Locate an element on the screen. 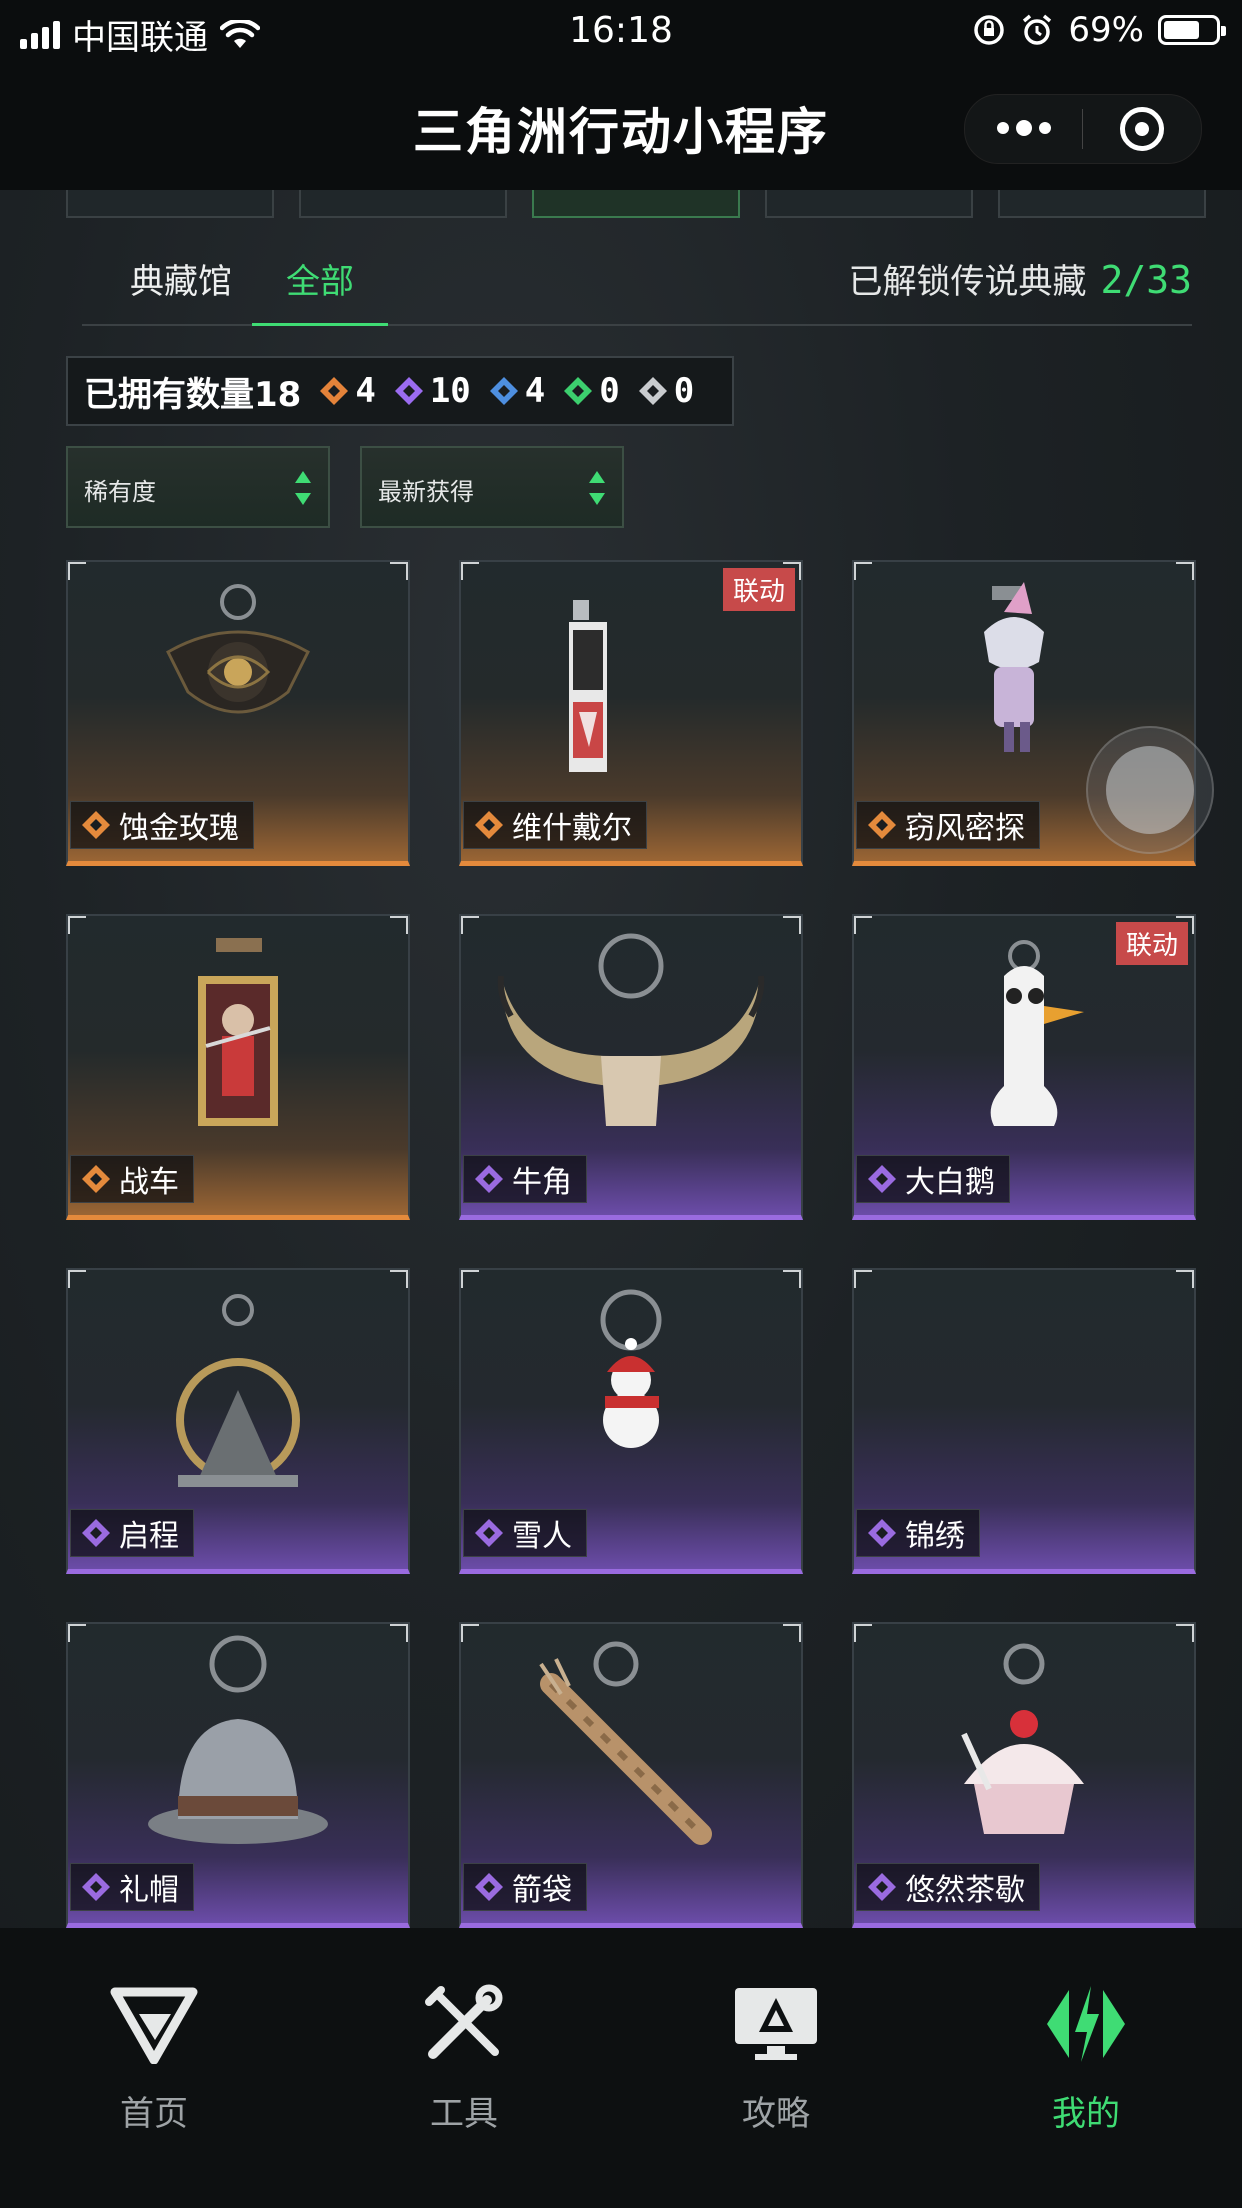 The height and width of the screenshot is (2208, 1242). rarity-select: 稀有度 is located at coordinates (198, 487).